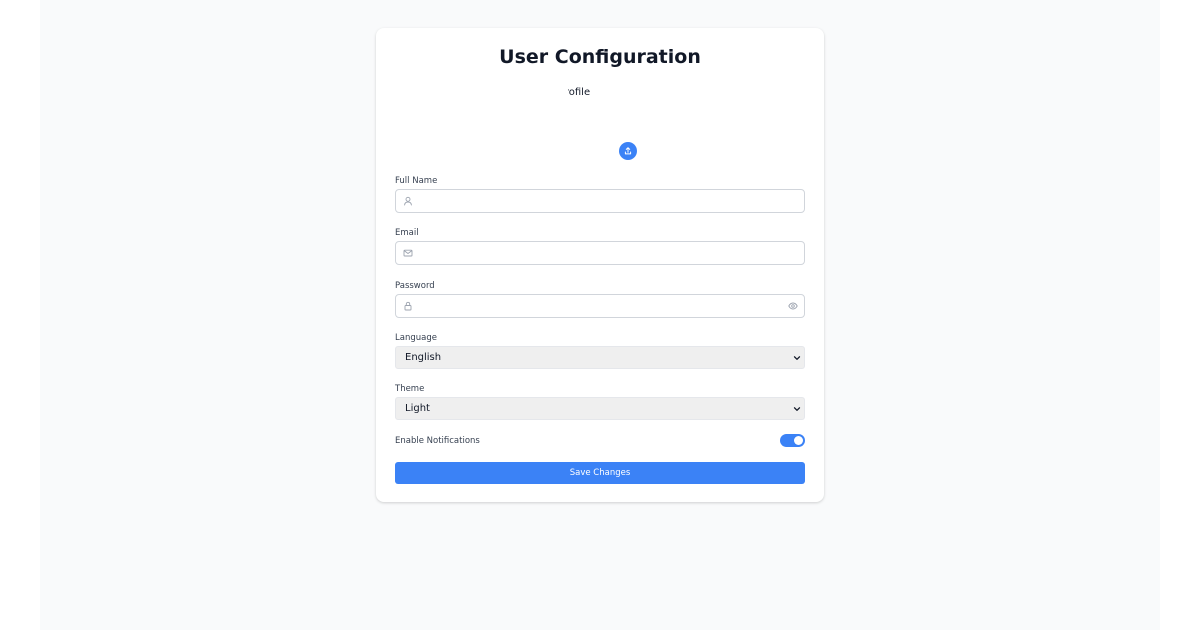 This screenshot has height=630, width=1200. I want to click on eye-icon, so click(793, 306).